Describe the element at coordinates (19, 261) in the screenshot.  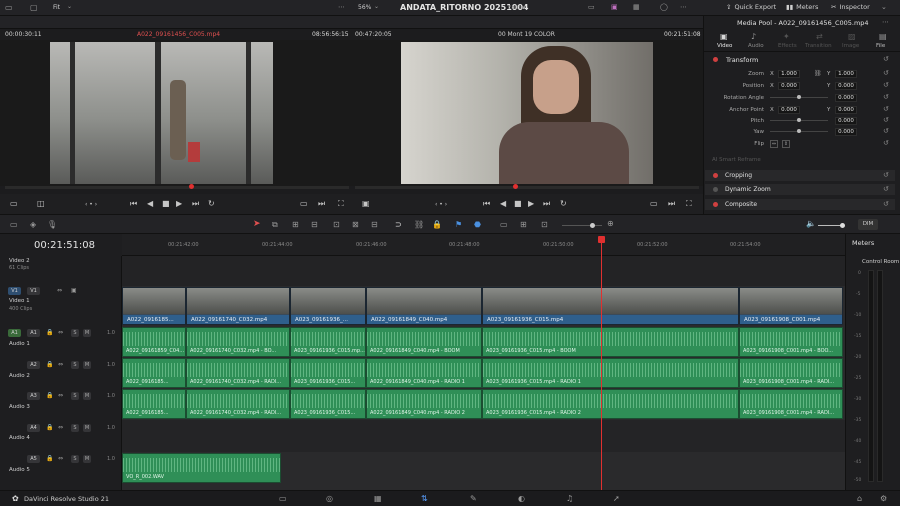
I see `track-name-v2: Video 2` at that location.